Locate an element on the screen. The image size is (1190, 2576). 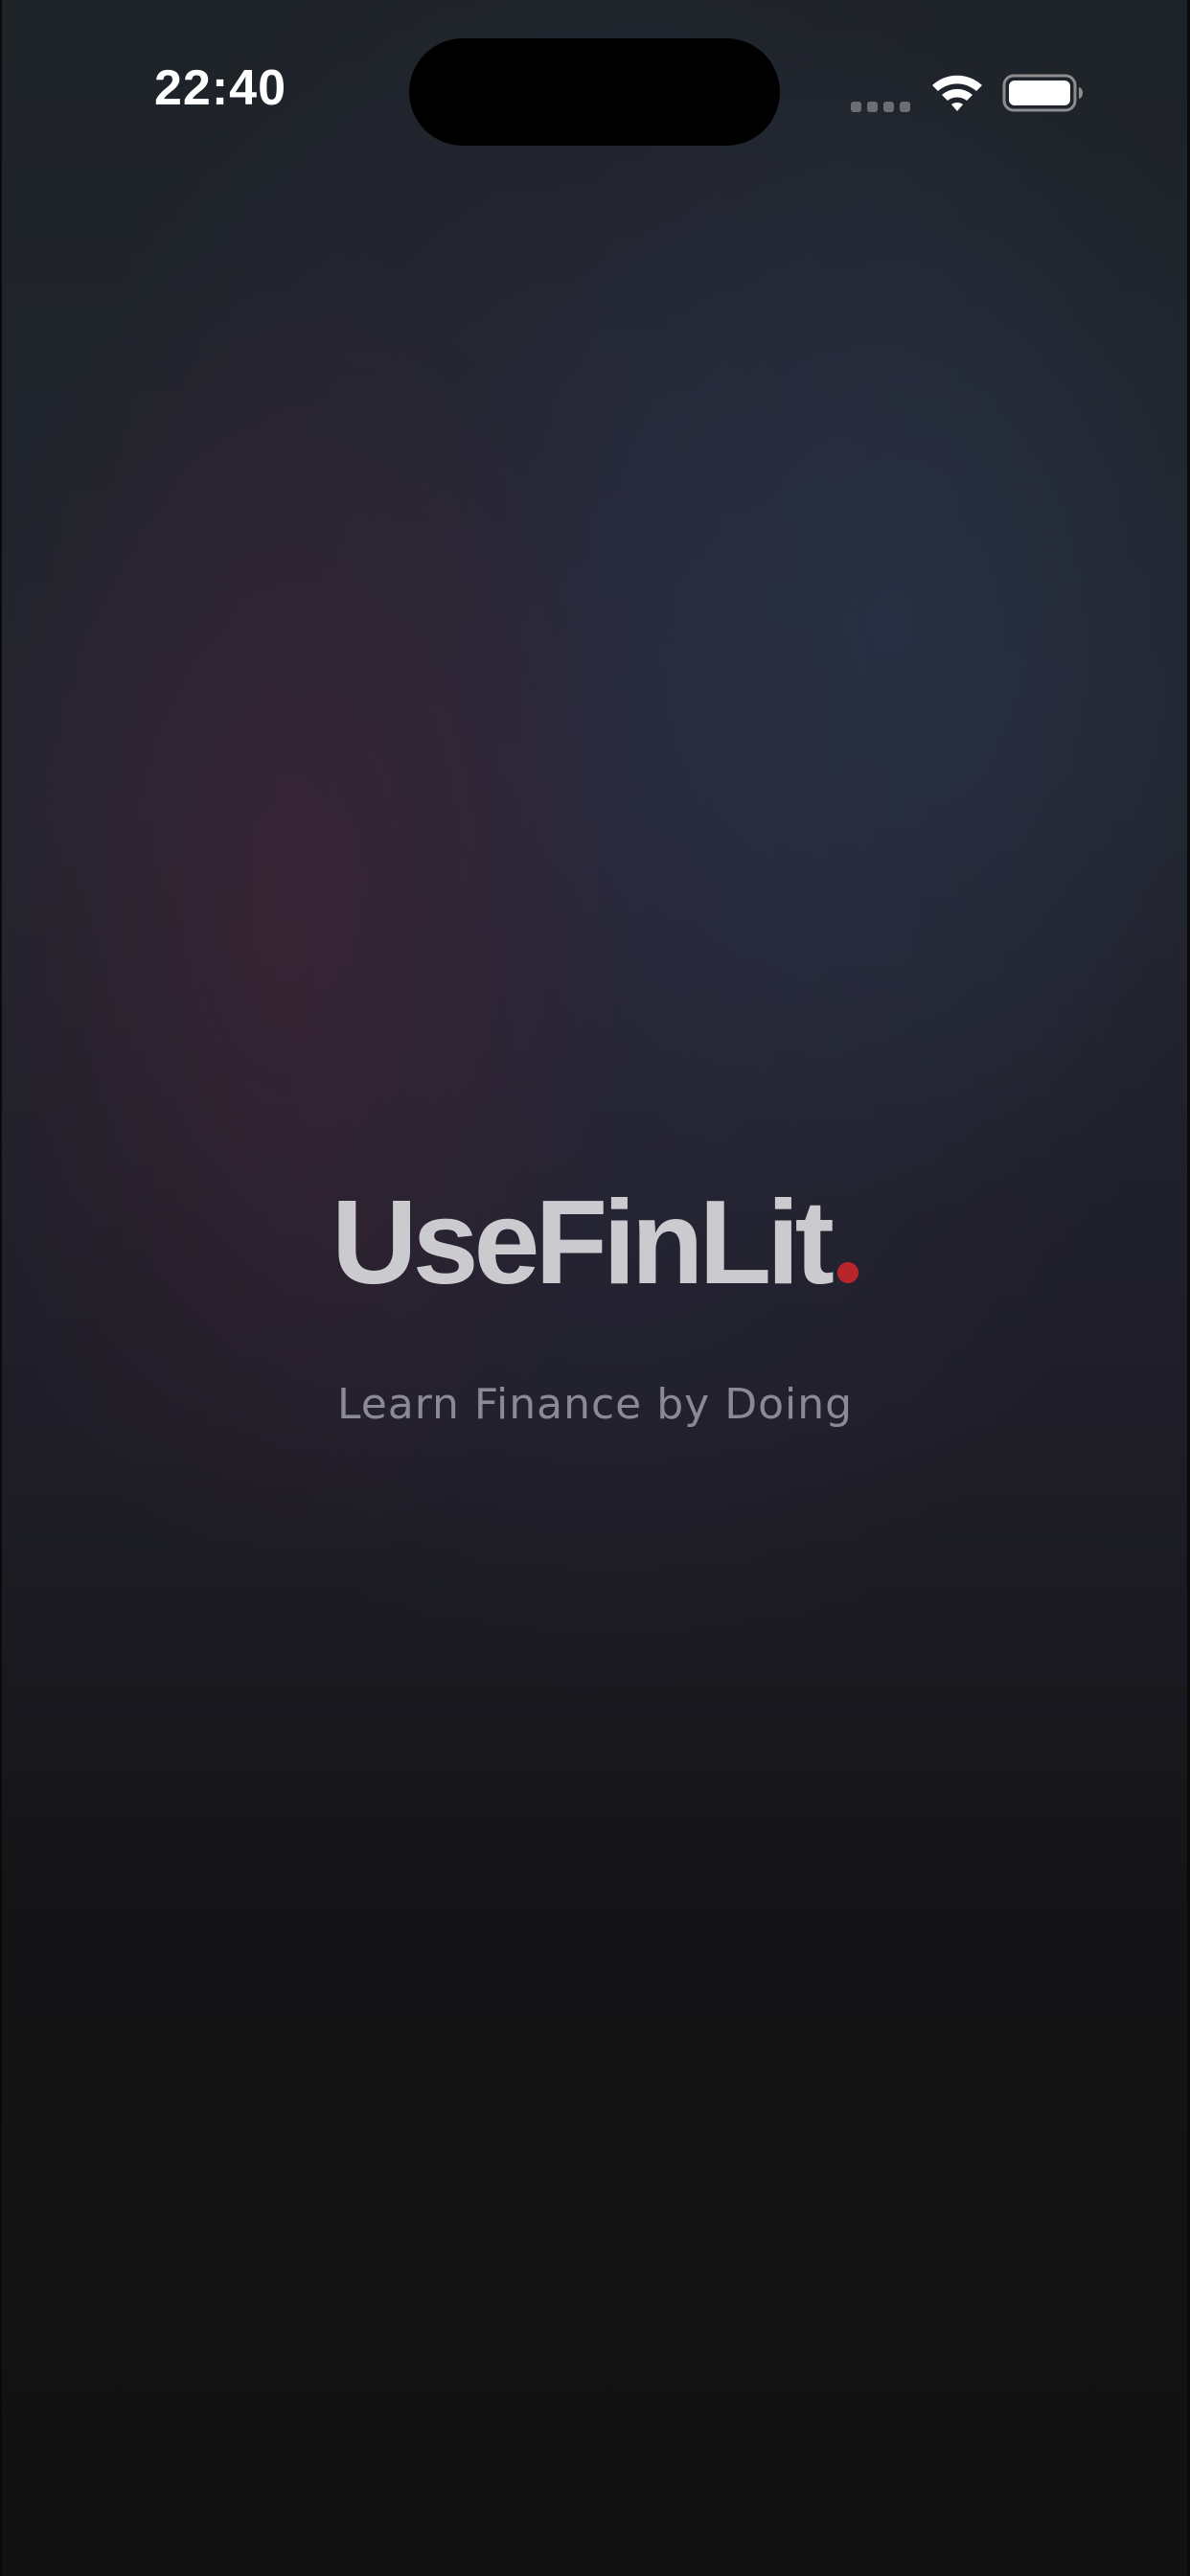
brand-logo: UseFinLit is located at coordinates (595, 1243).